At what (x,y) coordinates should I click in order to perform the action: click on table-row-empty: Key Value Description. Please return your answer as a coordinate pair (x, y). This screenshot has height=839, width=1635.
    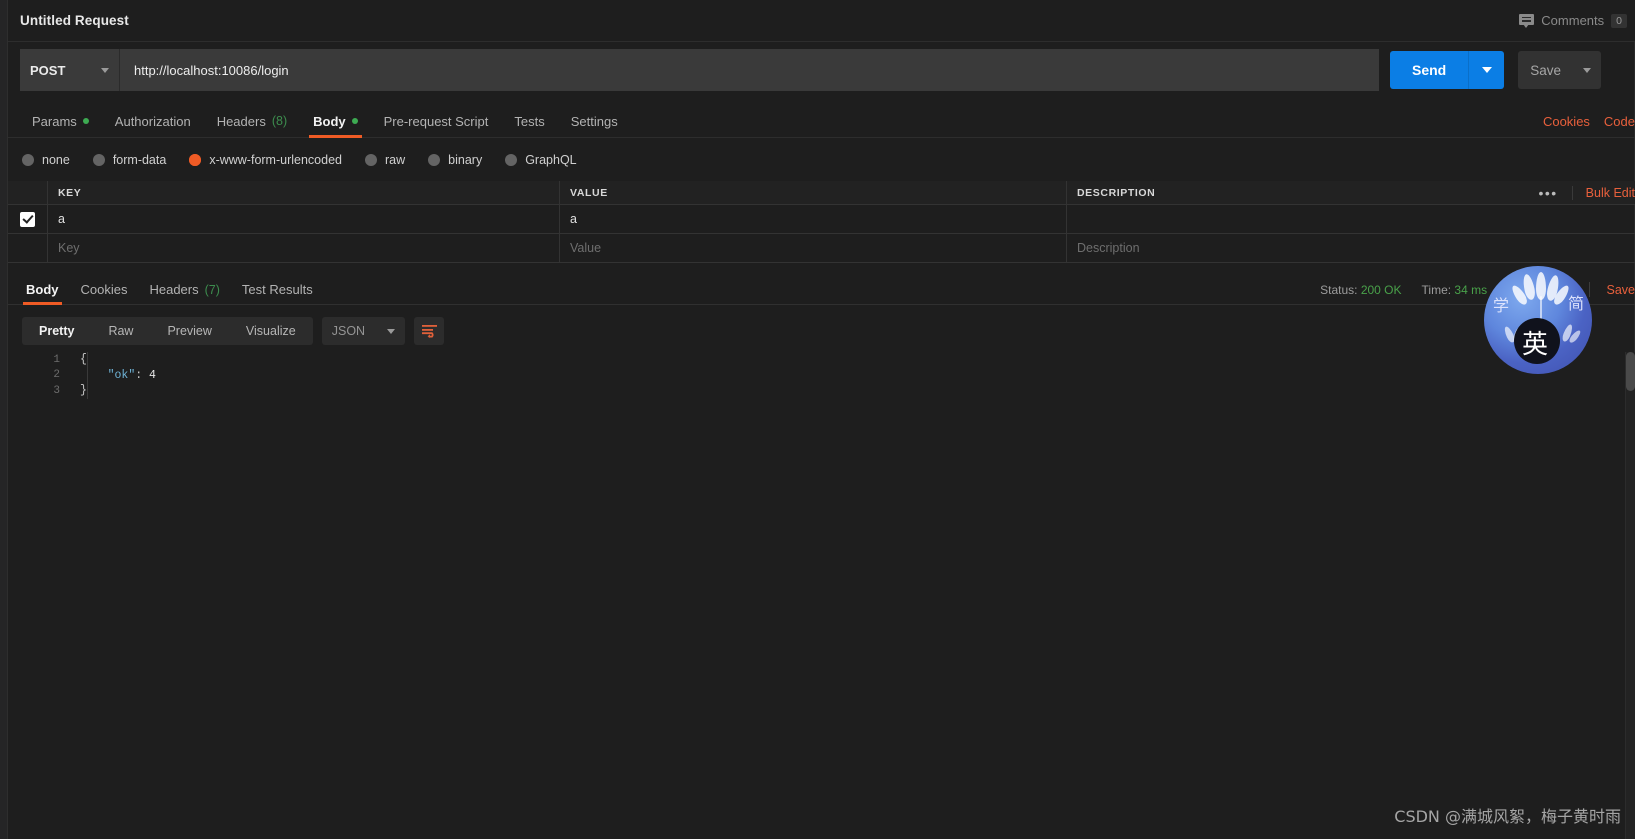
    Looking at the image, I should click on (821, 248).